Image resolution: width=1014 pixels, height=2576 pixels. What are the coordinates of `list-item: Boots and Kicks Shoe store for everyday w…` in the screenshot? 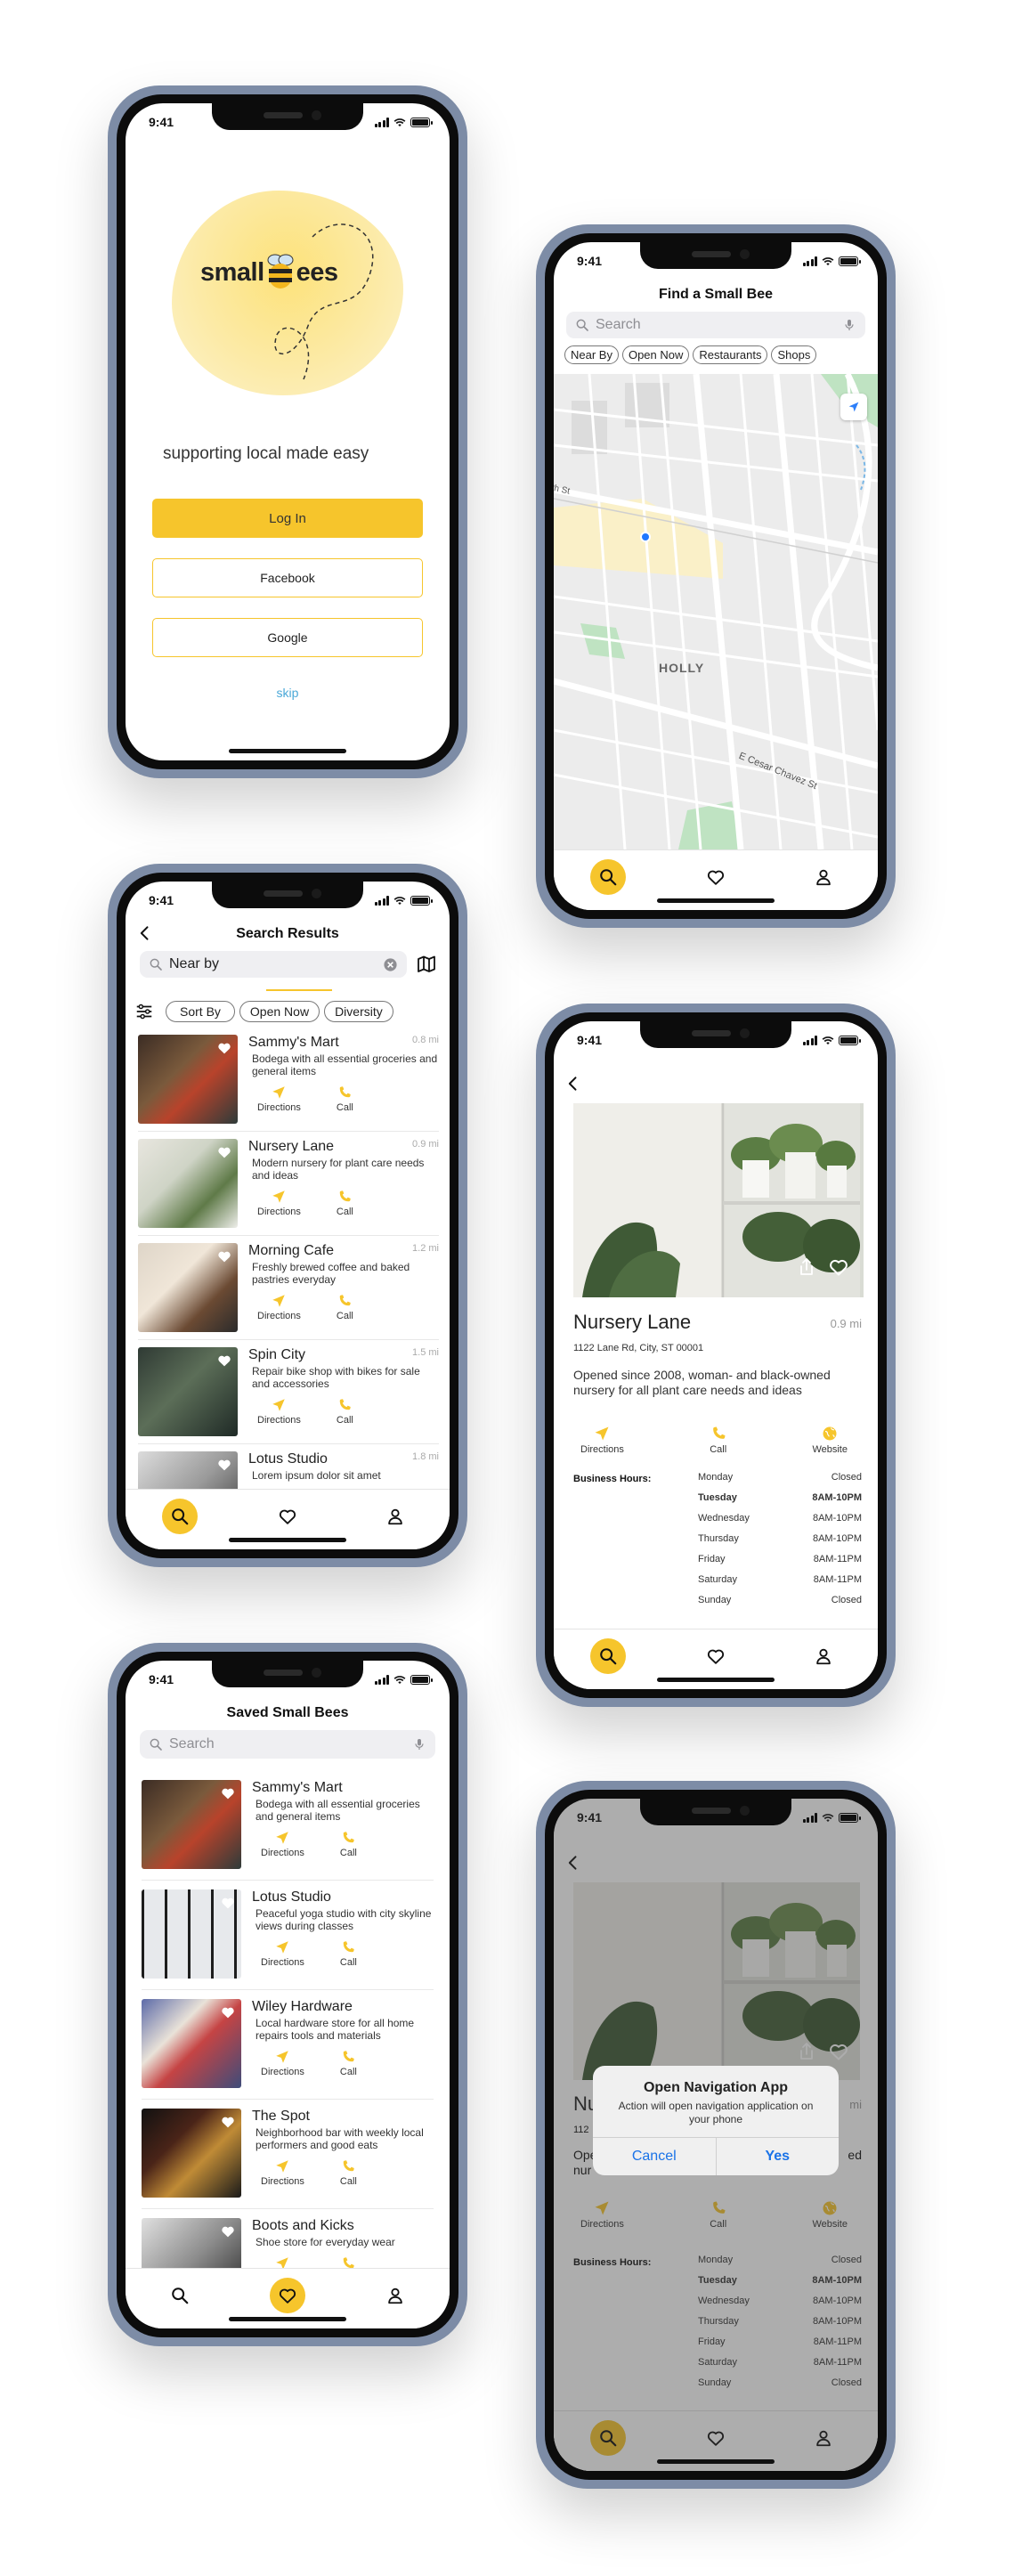 It's located at (288, 2238).